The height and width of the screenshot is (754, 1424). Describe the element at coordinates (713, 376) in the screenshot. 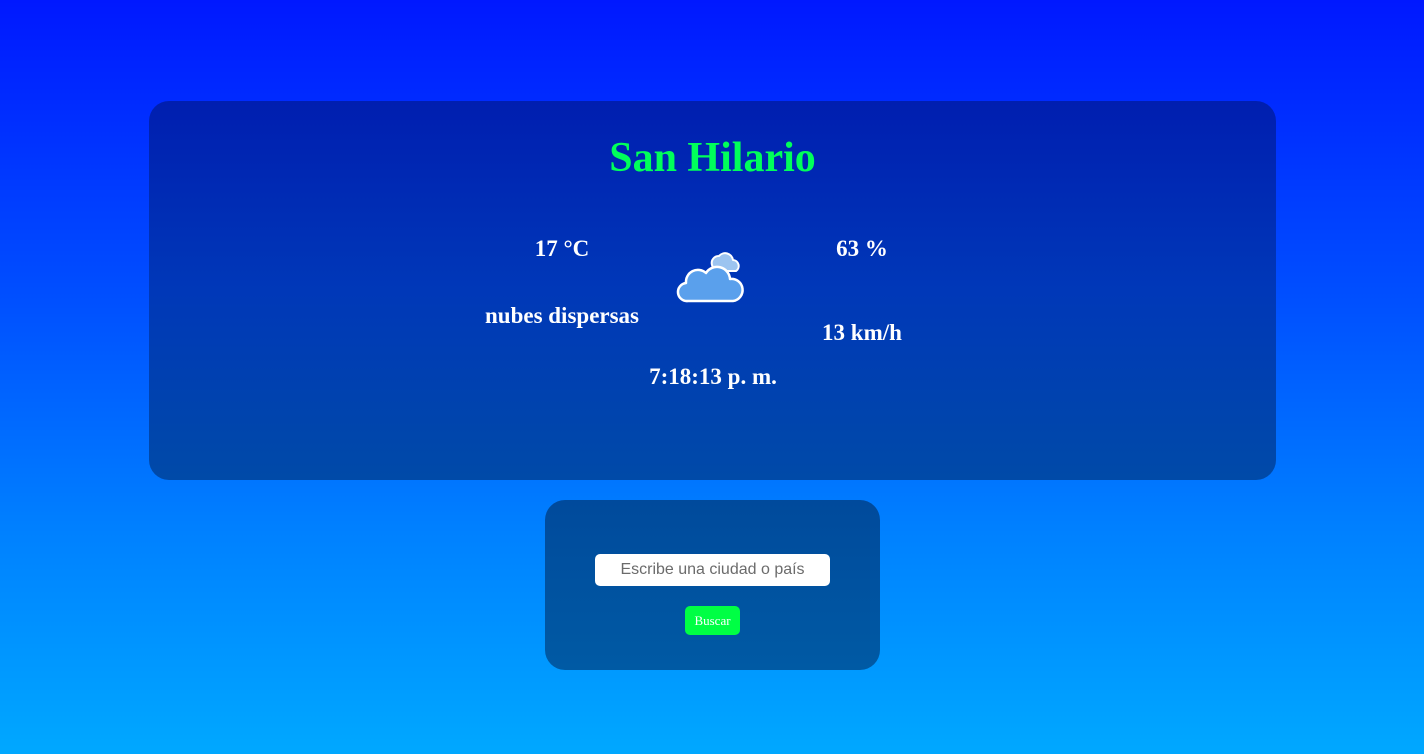

I see `local-time: 7:18:13 p. m.` at that location.